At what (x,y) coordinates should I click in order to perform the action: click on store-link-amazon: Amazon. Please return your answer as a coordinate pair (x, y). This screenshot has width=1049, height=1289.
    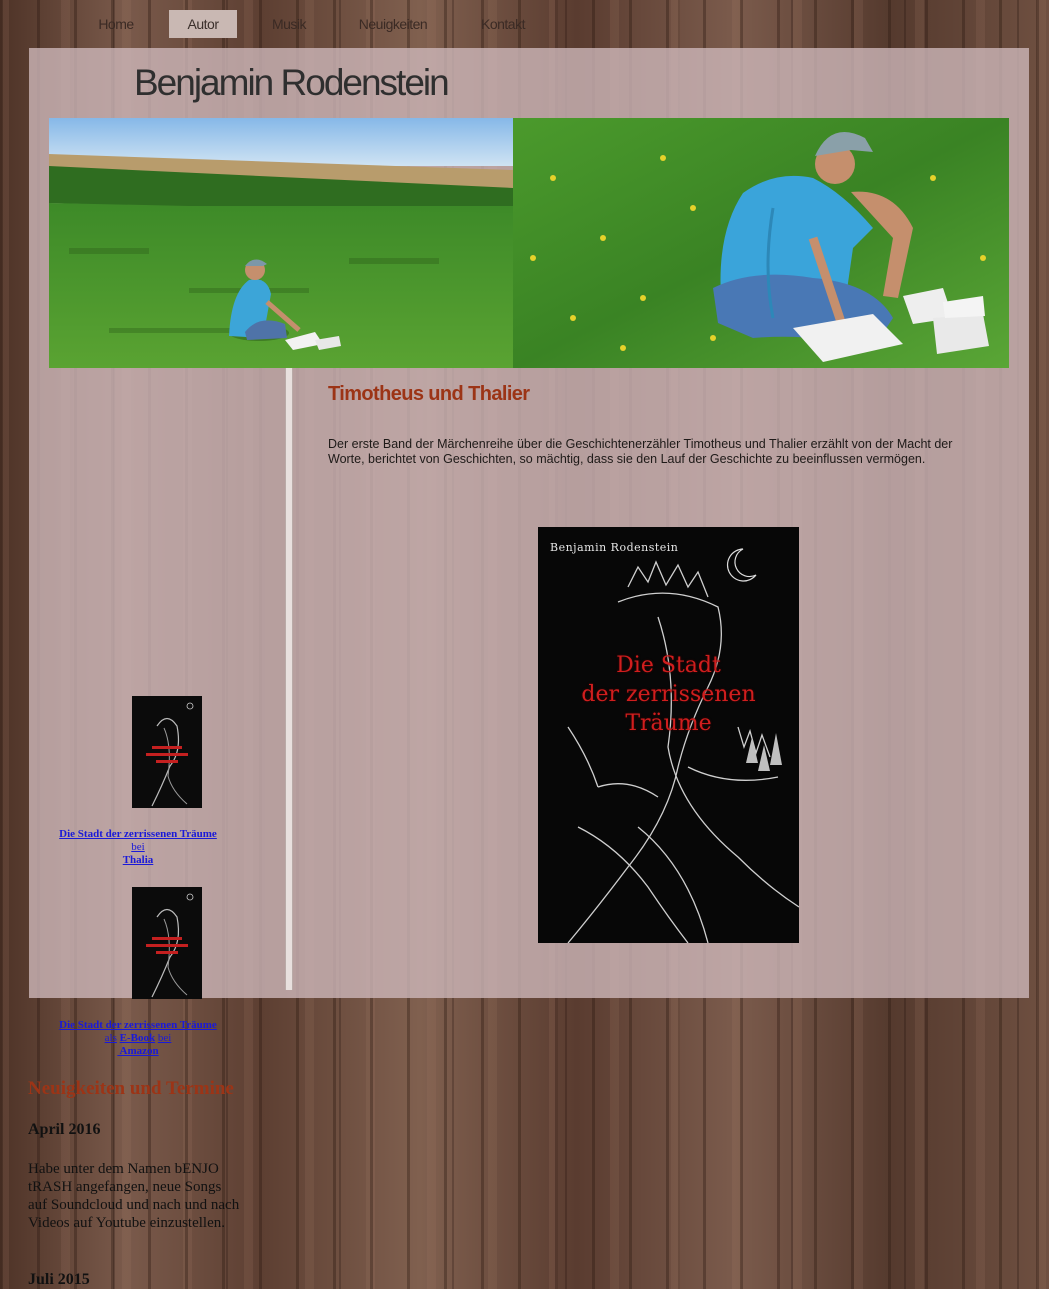
    Looking at the image, I should click on (138, 1051).